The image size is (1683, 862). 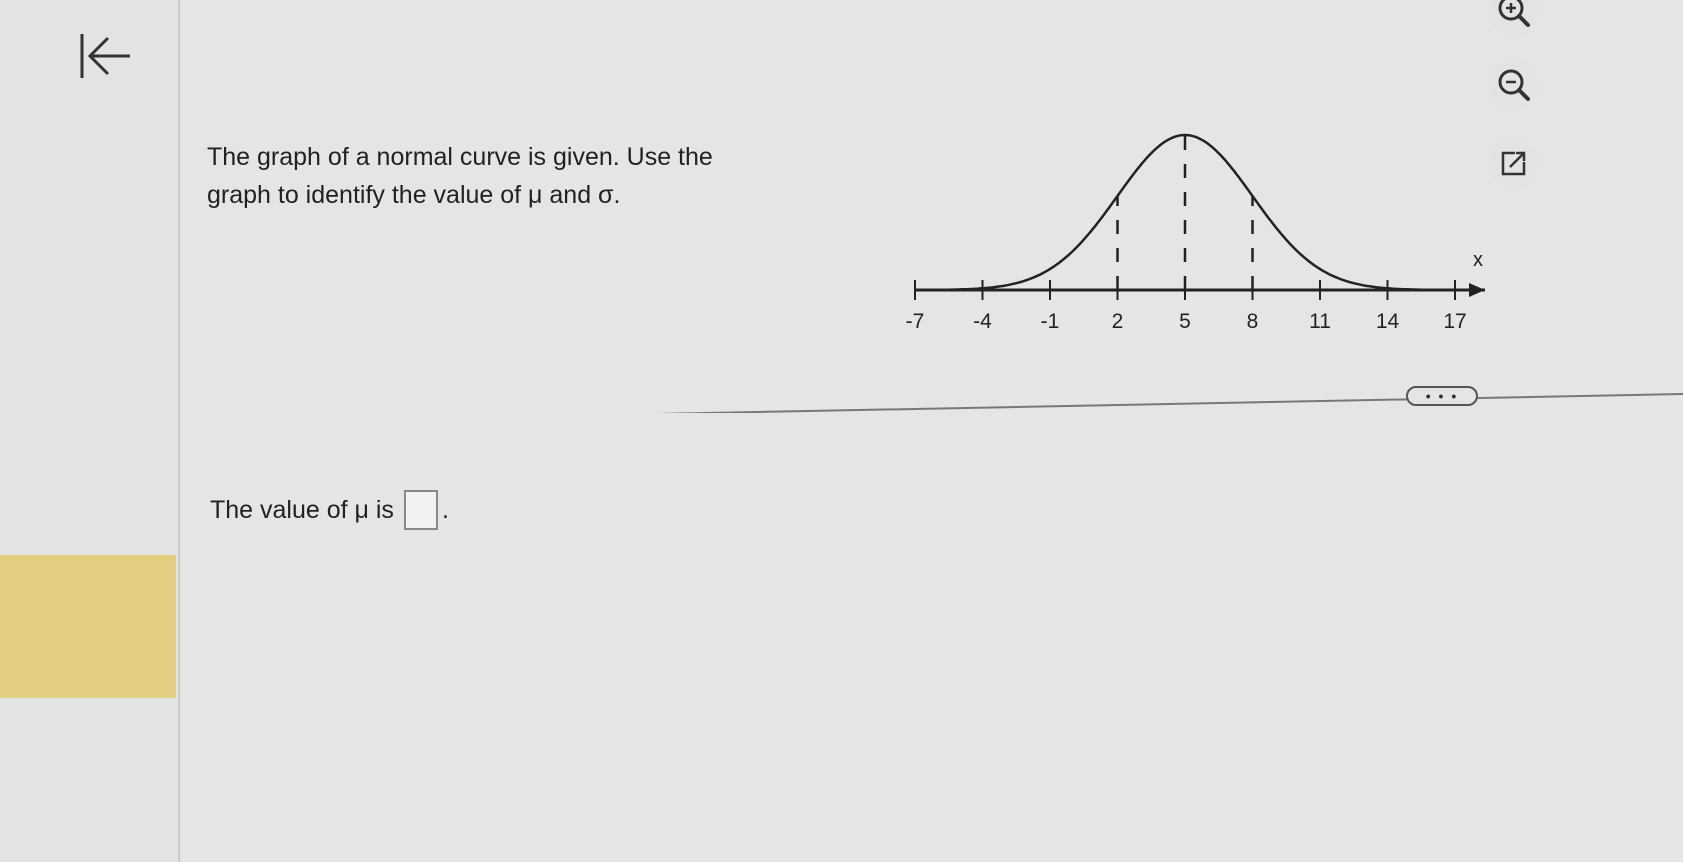 I want to click on mu-answer-input, so click(x=420, y=510).